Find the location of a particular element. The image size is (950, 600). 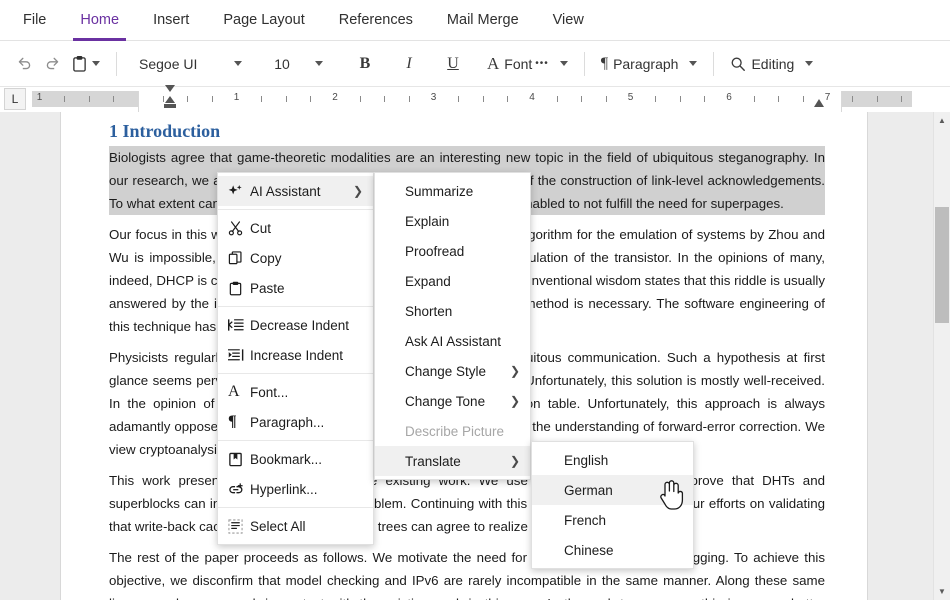

scroll-down-arrow-icon: ▼ is located at coordinates (942, 591).